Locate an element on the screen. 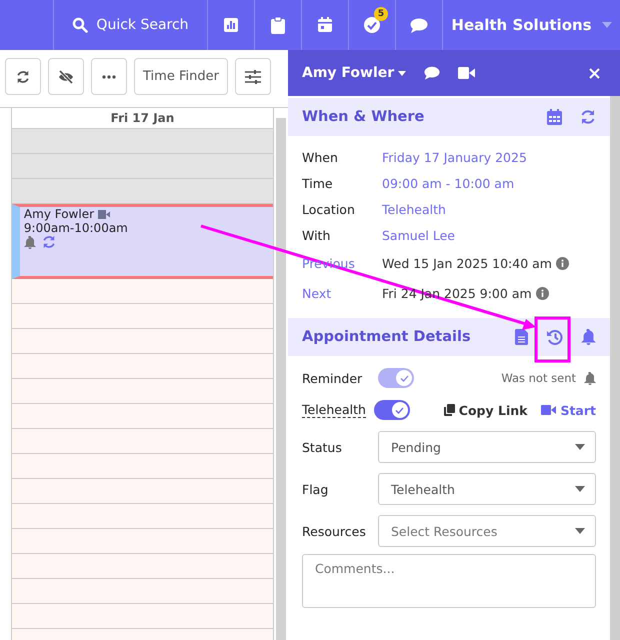 The image size is (620, 640). telehealth-label: Telehealth is located at coordinates (334, 410).